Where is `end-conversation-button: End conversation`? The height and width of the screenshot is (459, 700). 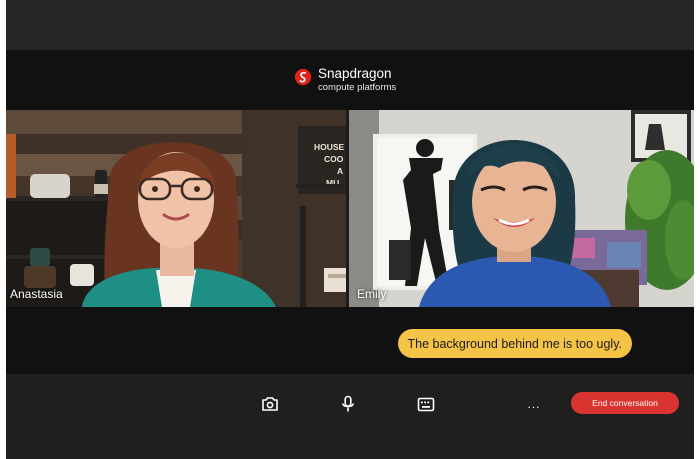
end-conversation-button: End conversation is located at coordinates (625, 403).